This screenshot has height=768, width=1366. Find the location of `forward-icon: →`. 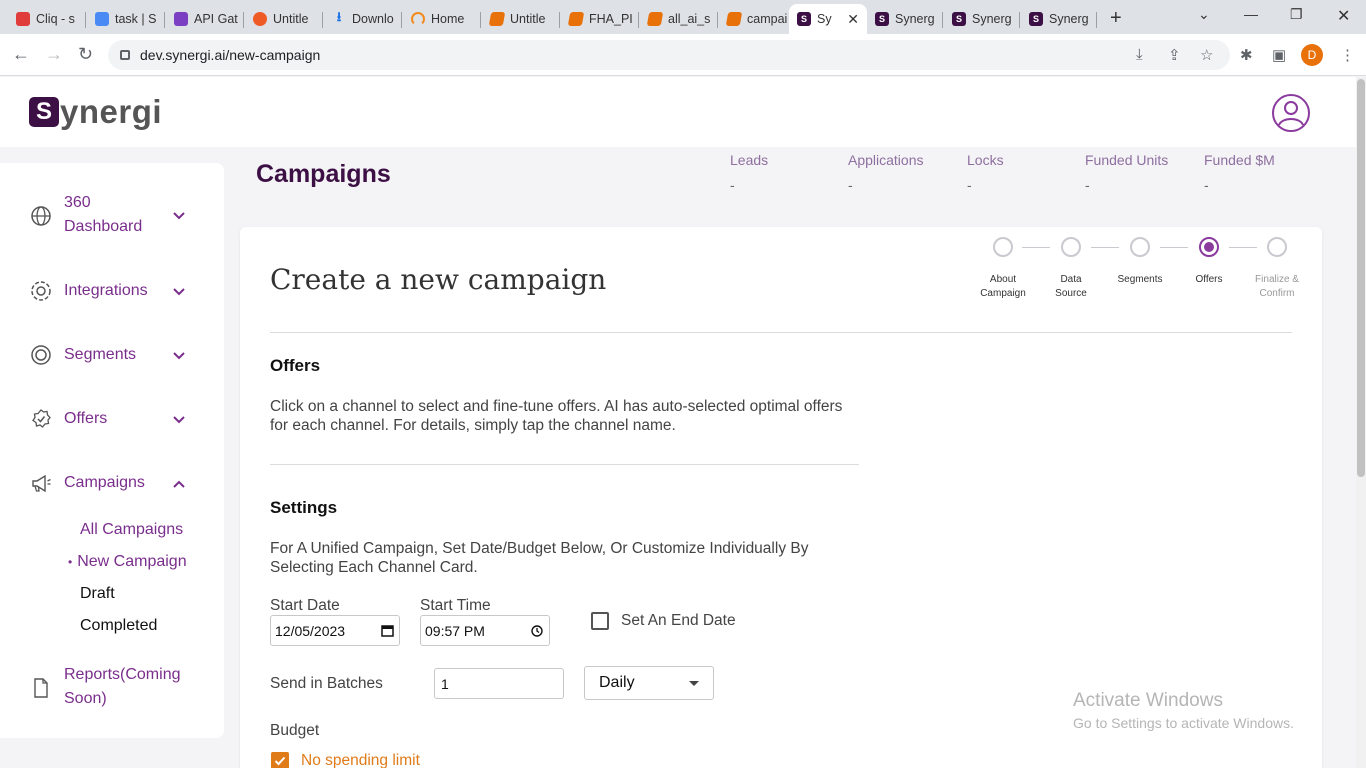

forward-icon: → is located at coordinates (54, 54).